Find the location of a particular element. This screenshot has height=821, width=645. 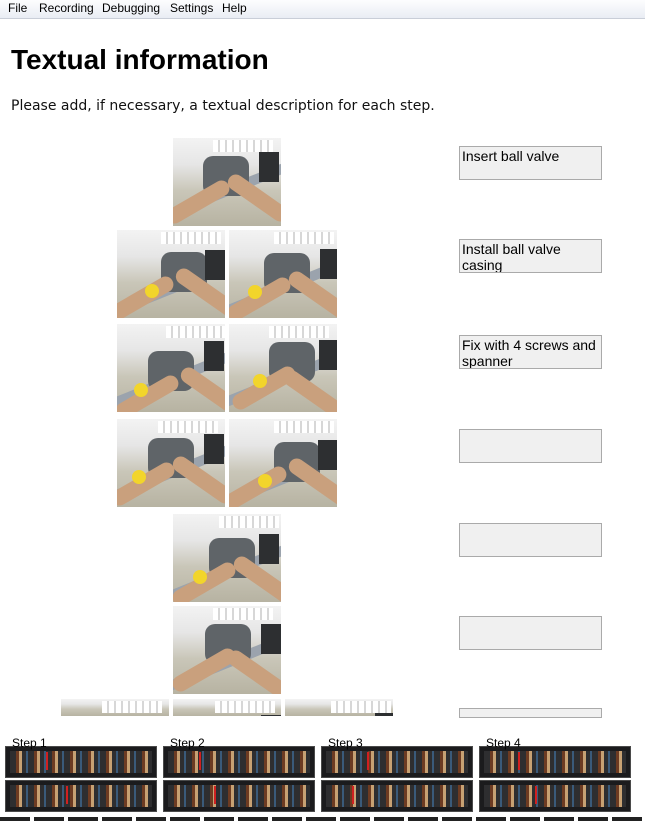

menu-settings: Settings is located at coordinates (191, 8).